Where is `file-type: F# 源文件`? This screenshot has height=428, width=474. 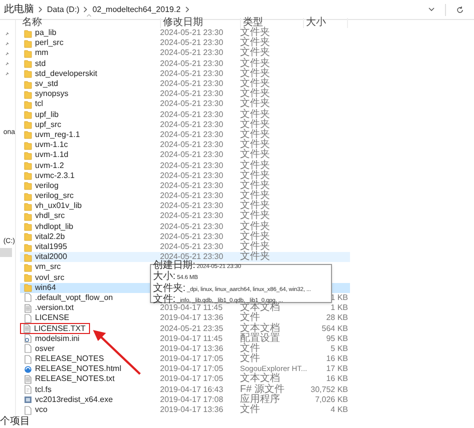 file-type: F# 源文件 is located at coordinates (262, 389).